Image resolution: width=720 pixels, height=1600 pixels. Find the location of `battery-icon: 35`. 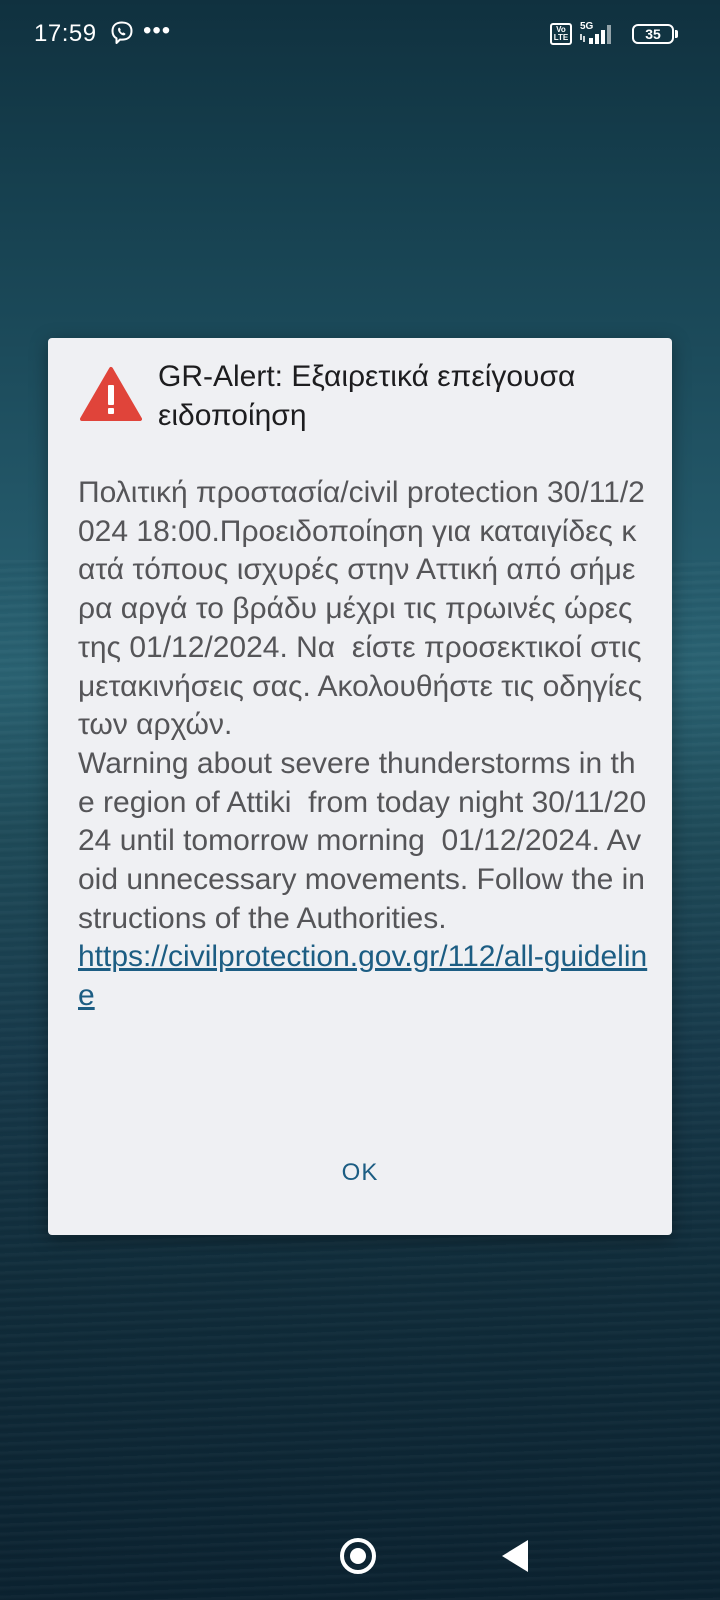

battery-icon: 35 is located at coordinates (655, 34).